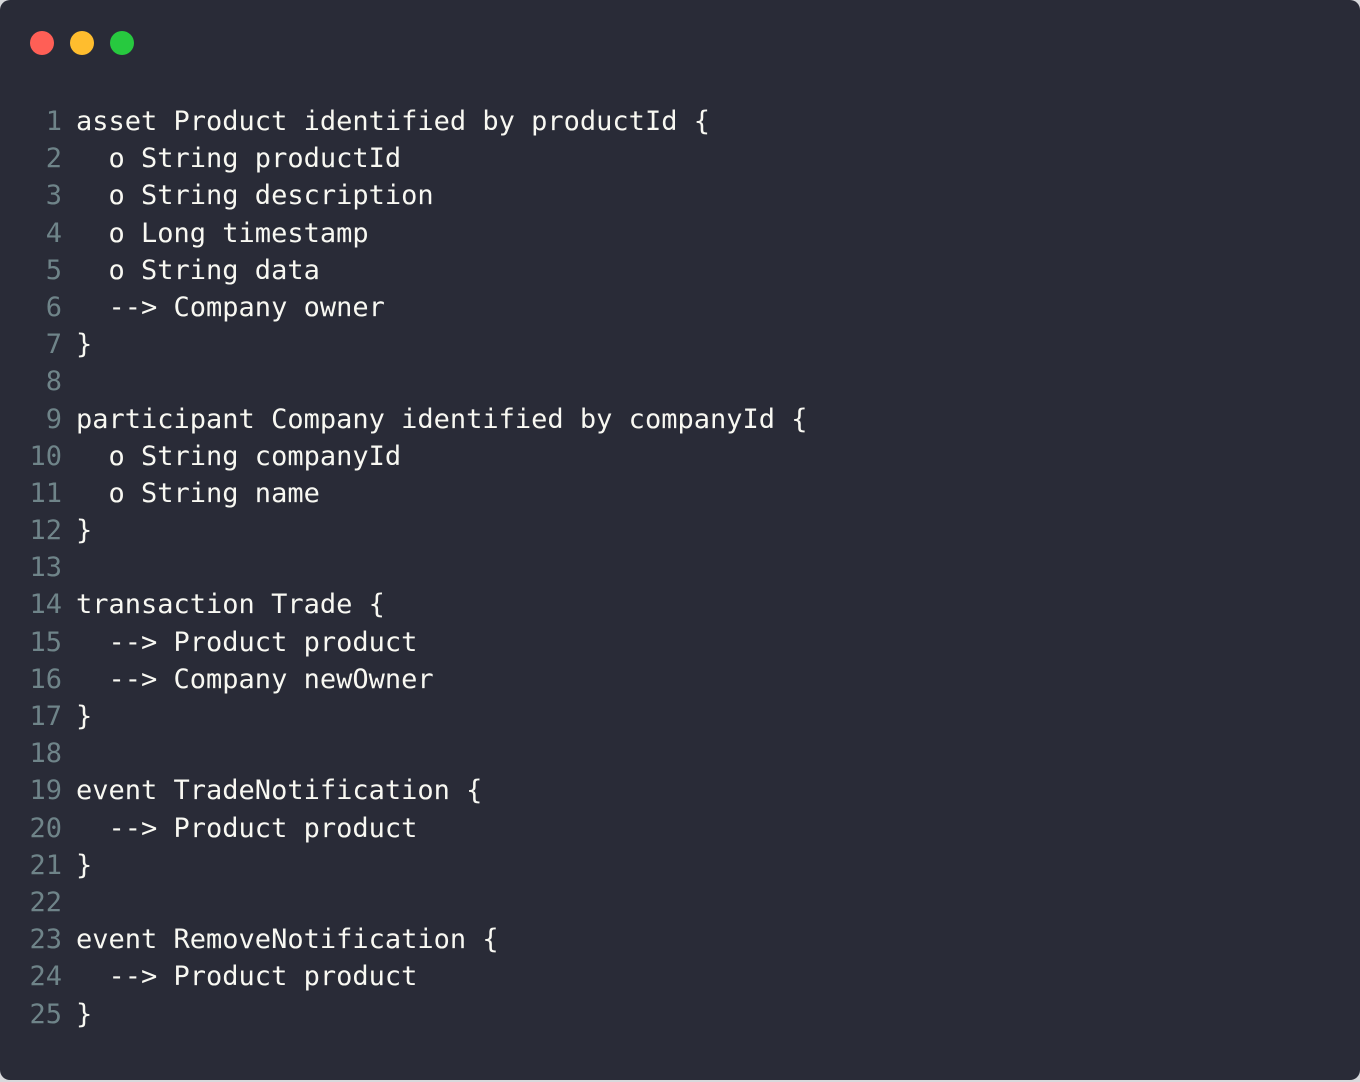 This screenshot has height=1082, width=1360. I want to click on code-line: 8, so click(404, 381).